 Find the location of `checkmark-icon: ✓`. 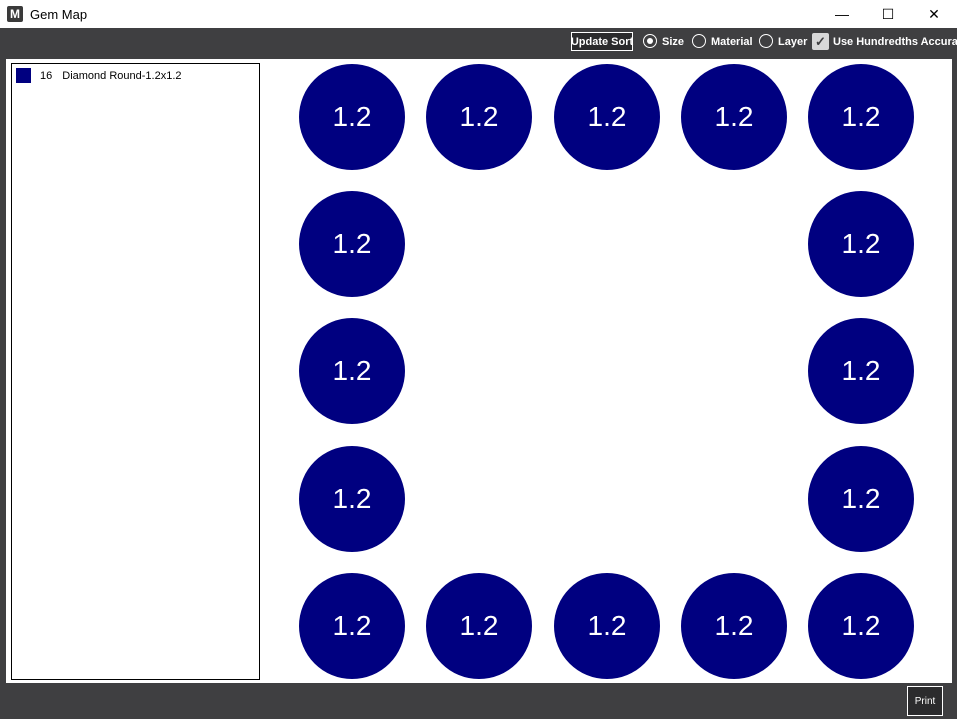

checkmark-icon: ✓ is located at coordinates (820, 41).